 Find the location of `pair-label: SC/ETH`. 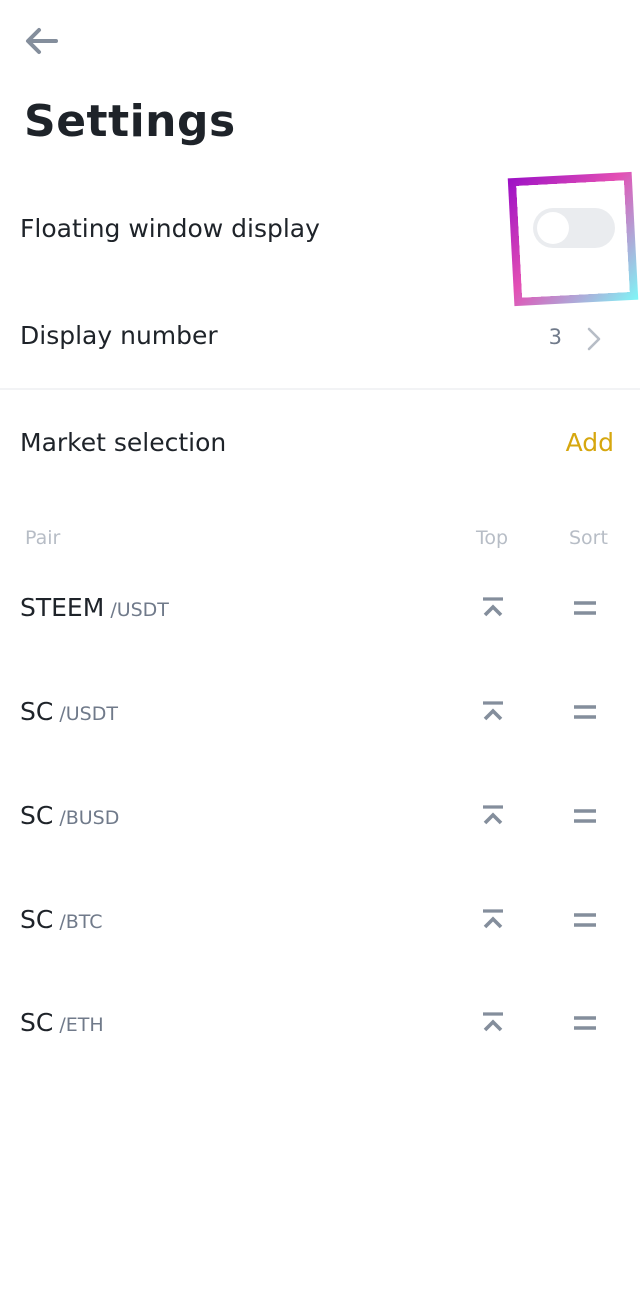

pair-label: SC/ETH is located at coordinates (62, 1022).